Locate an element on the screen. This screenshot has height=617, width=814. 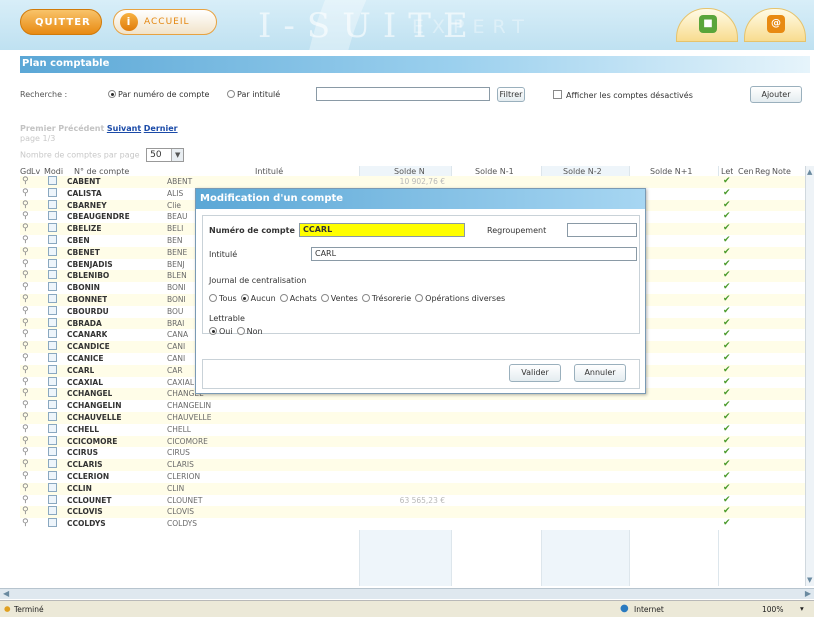
radio-by-number: Par numéro de compte is located at coordinates (158, 94).